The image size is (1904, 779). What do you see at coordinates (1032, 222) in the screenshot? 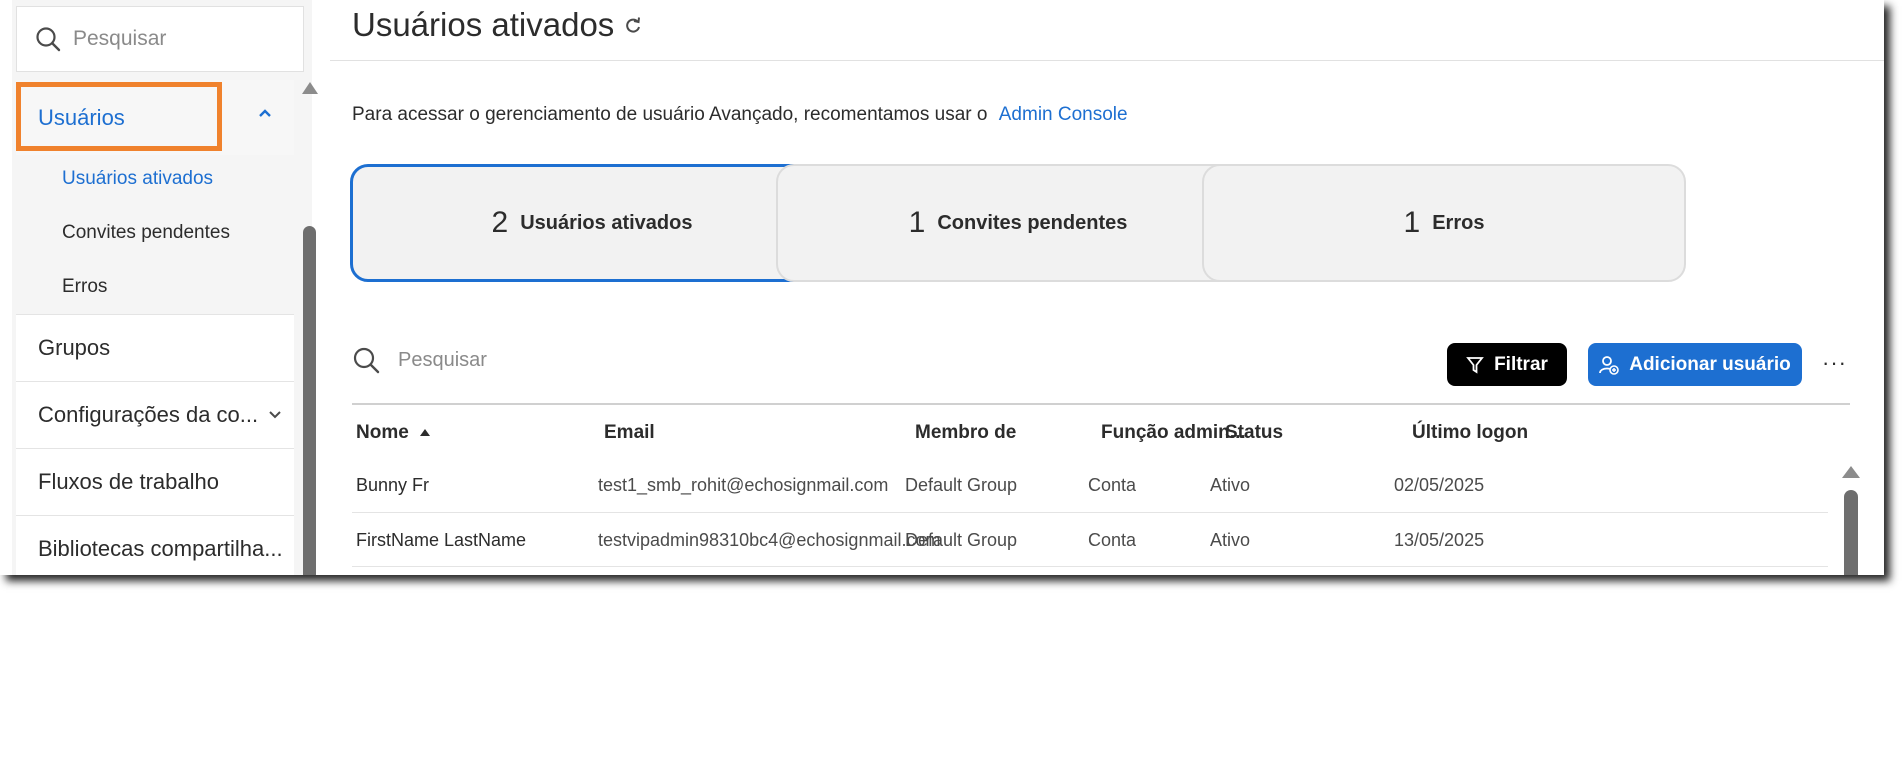
I see `card-label: Convites pendentes` at bounding box center [1032, 222].